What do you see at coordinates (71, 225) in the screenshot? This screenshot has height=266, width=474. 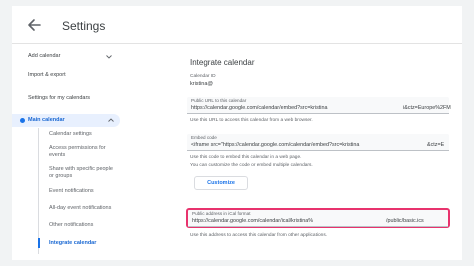 I see `sidebar-item-other-notifications: Other notifications` at bounding box center [71, 225].